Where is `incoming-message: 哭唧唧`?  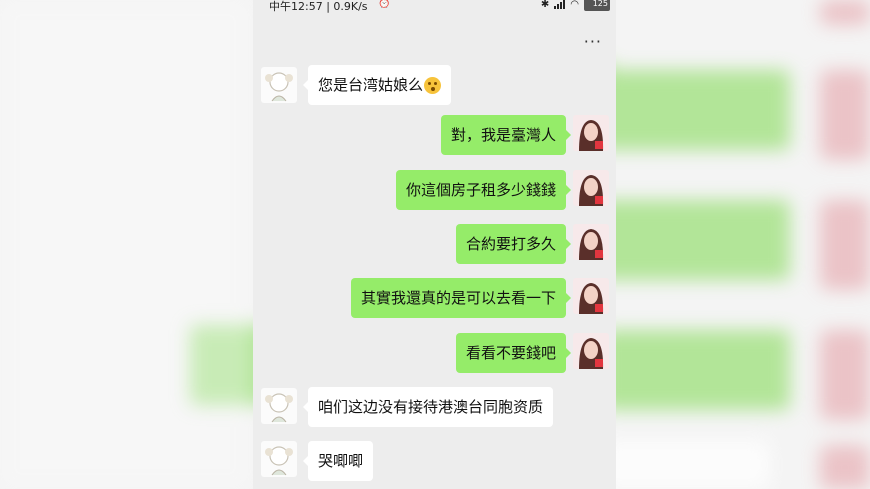
incoming-message: 哭唧唧 is located at coordinates (338, 461).